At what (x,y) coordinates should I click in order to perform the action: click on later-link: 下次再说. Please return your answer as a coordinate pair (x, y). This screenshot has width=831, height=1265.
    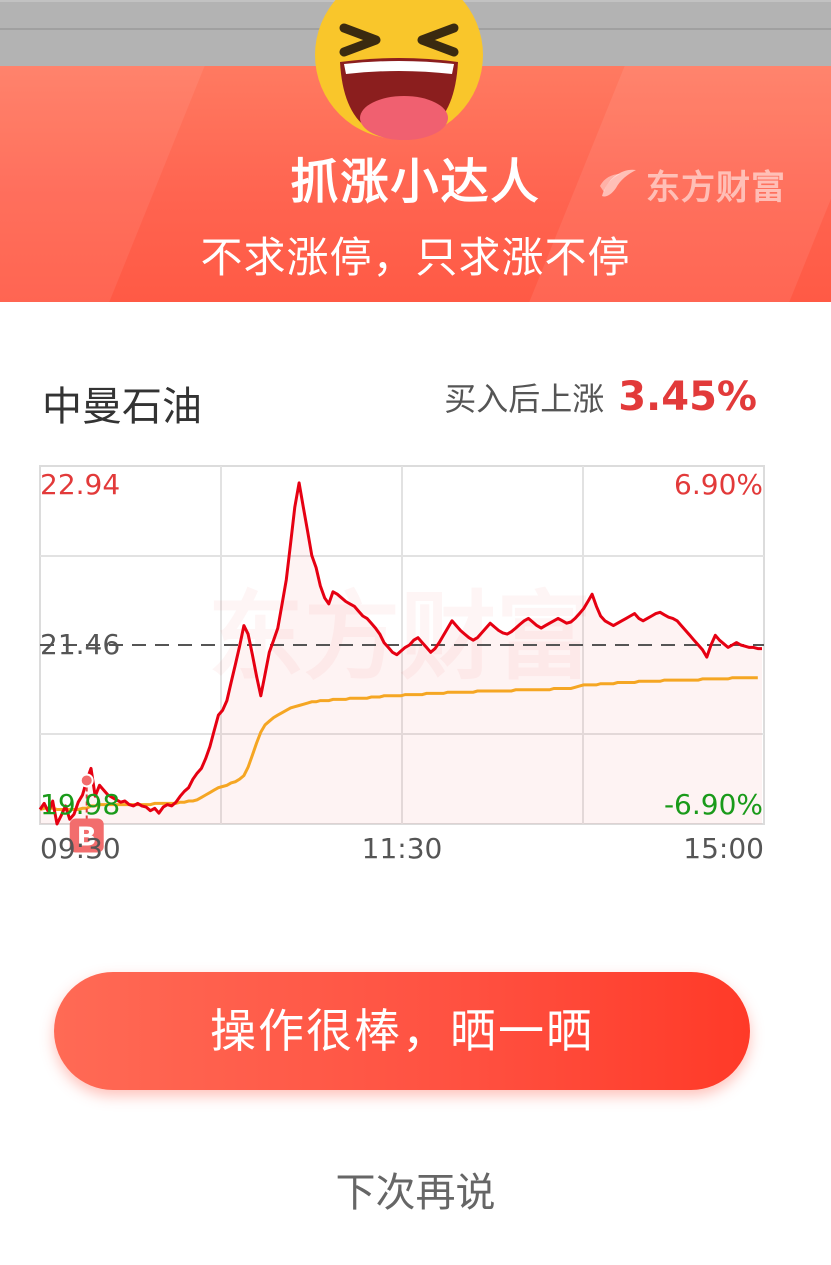
    Looking at the image, I should click on (415, 1189).